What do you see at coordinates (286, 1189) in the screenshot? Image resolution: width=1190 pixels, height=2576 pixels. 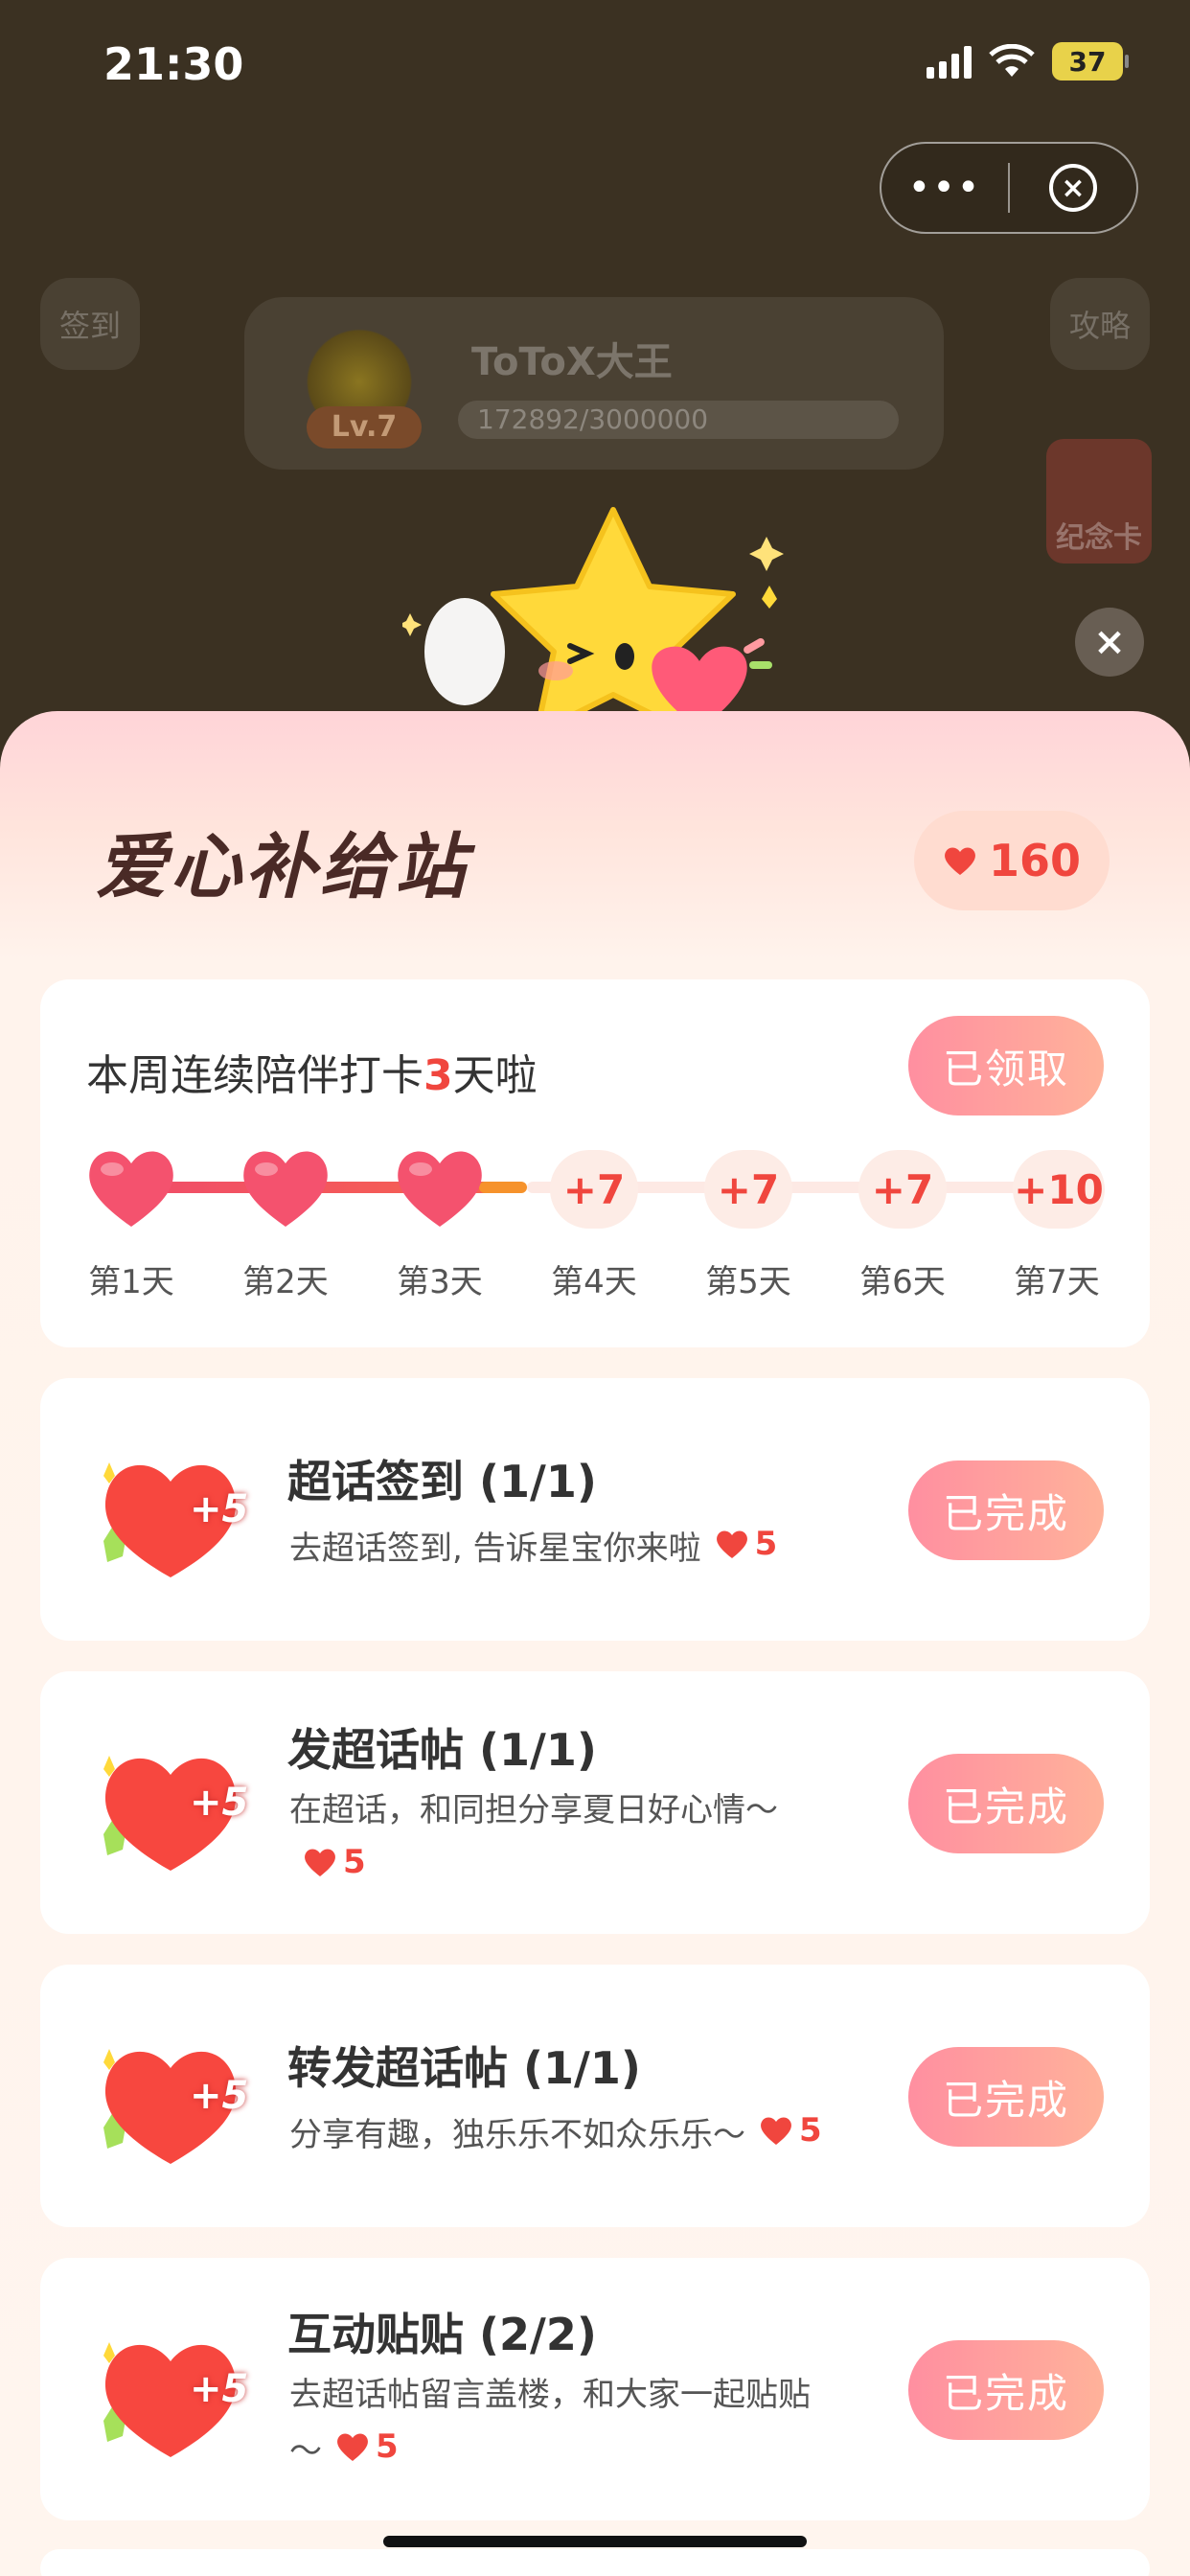 I see `day2-heart-icon` at bounding box center [286, 1189].